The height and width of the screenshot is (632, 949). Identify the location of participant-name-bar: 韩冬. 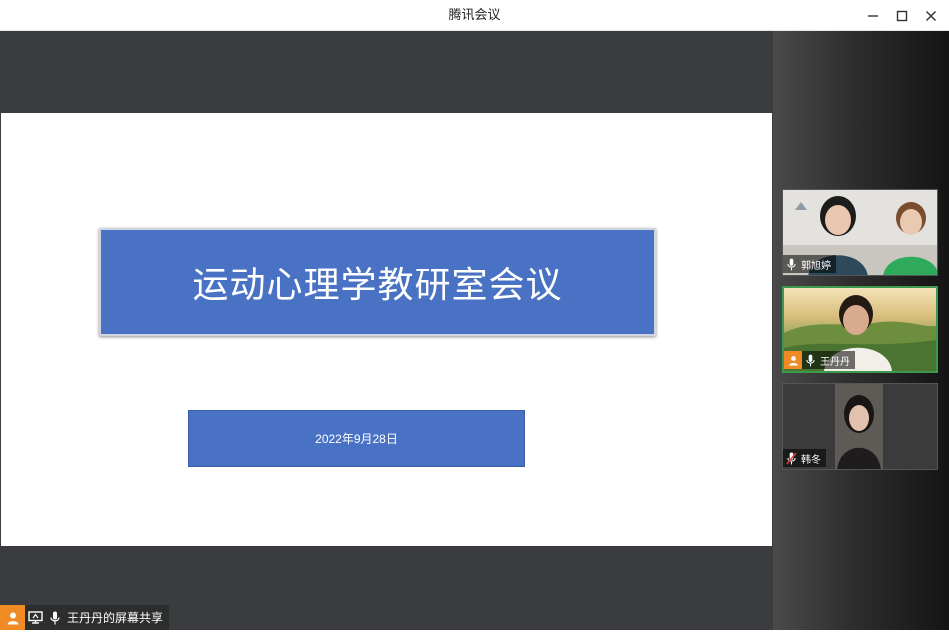
(804, 458).